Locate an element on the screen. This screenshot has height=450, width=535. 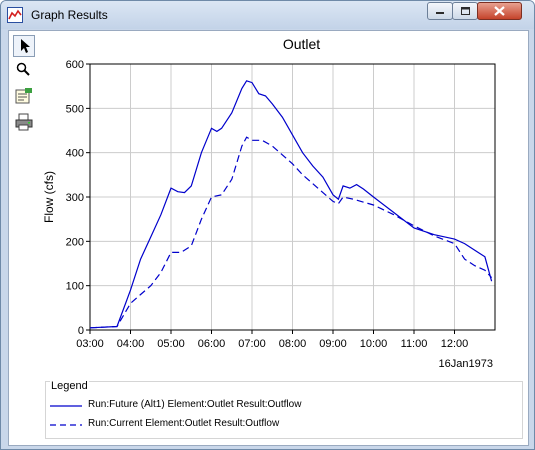
x-tick-label: 04:00 is located at coordinates (131, 344).